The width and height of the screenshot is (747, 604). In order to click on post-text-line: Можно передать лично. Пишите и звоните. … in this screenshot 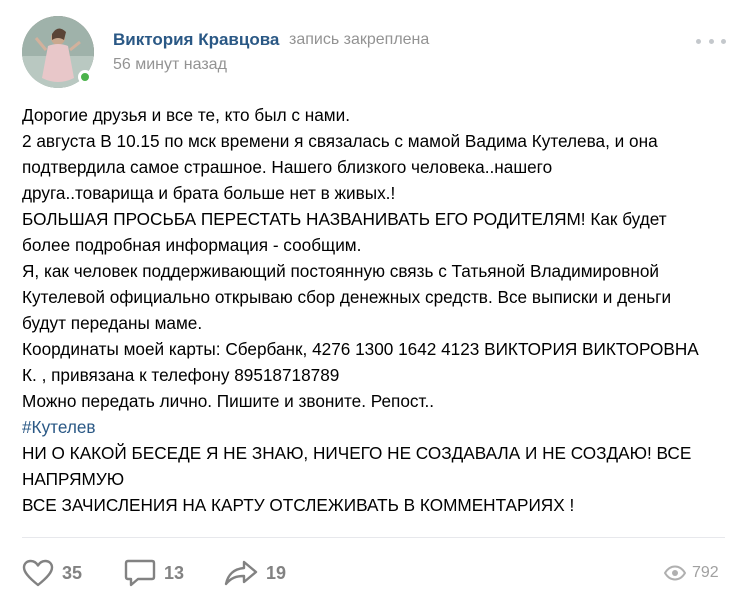, I will do `click(228, 401)`.